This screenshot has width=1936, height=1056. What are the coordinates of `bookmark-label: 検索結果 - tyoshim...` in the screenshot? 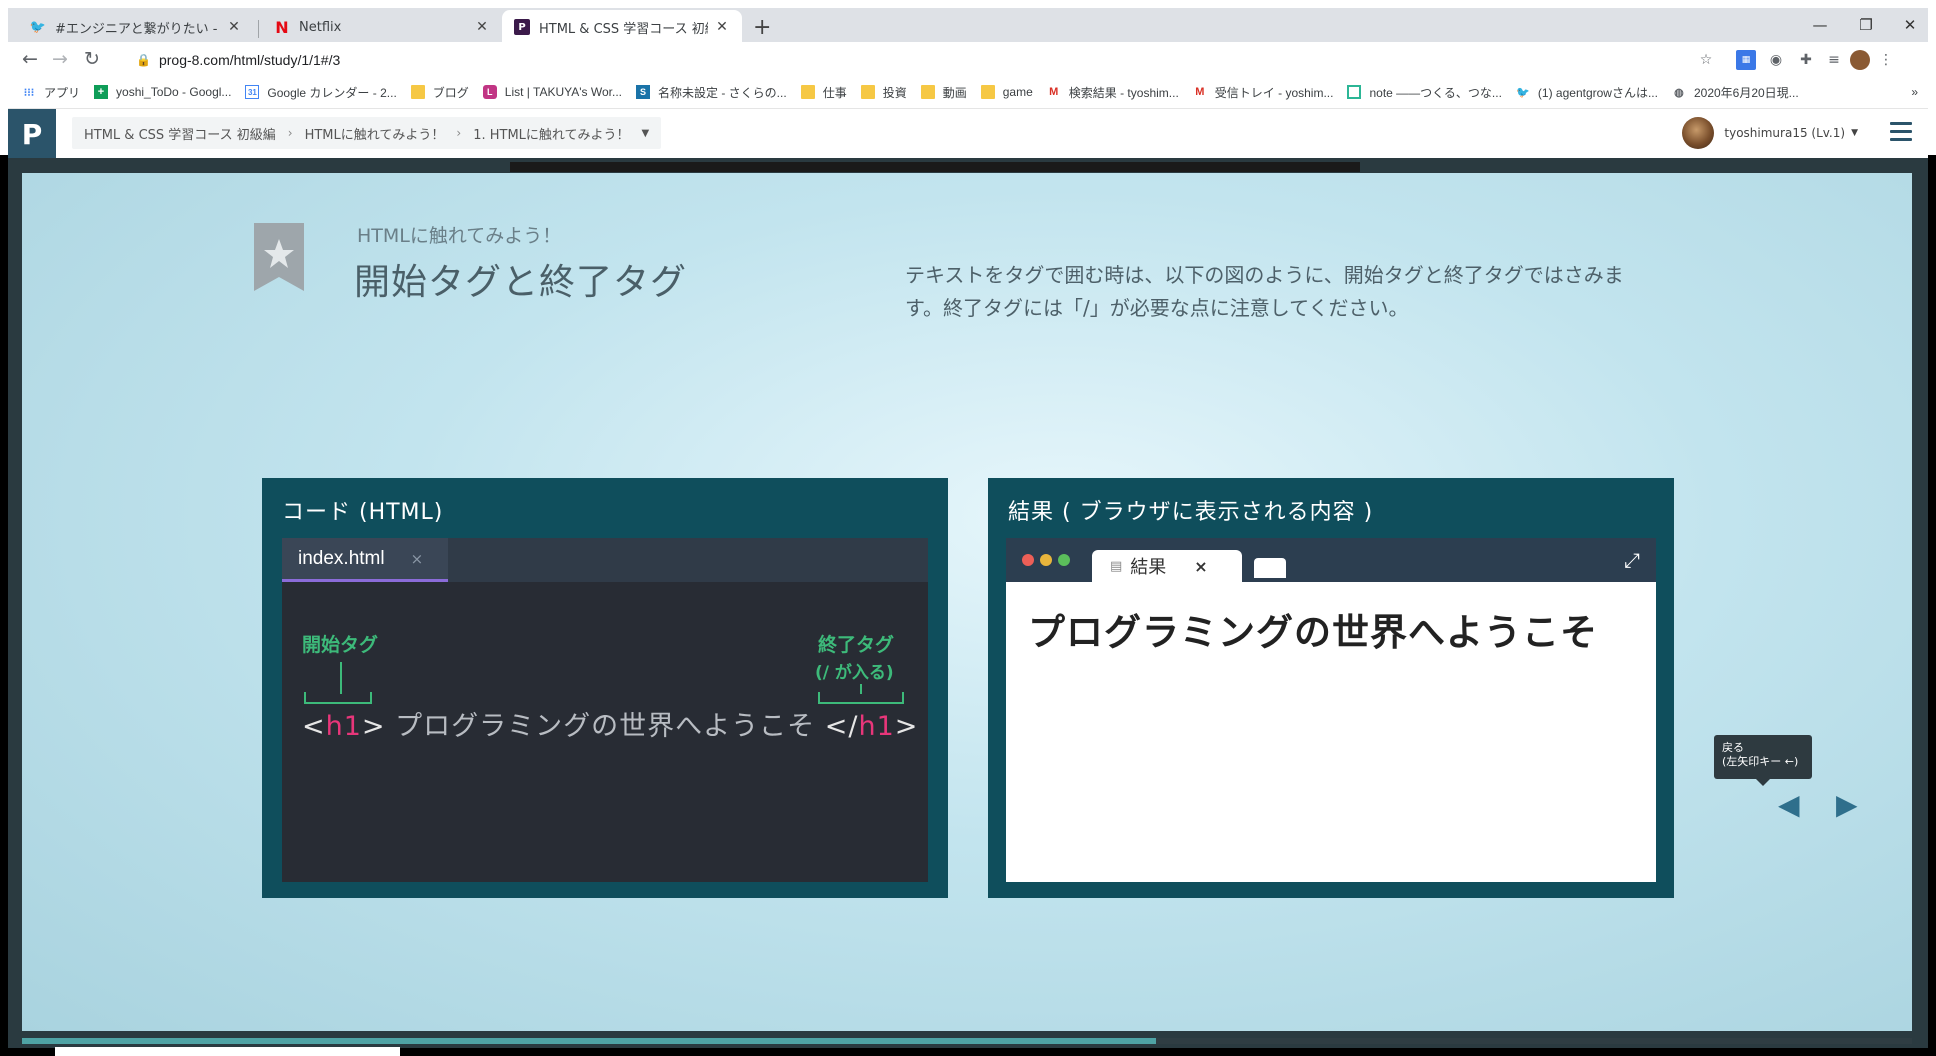 It's located at (1123, 92).